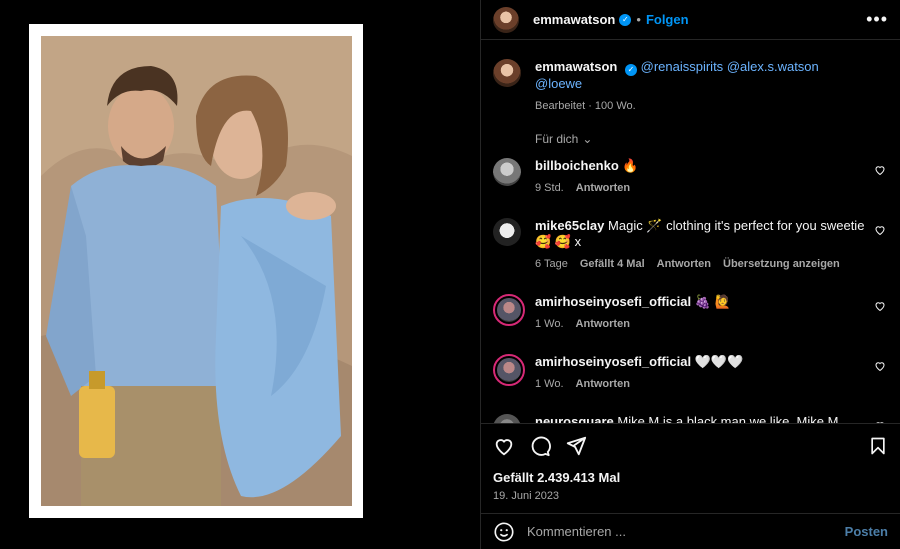 The height and width of the screenshot is (549, 900). What do you see at coordinates (690, 20) in the screenshot?
I see `post-header: emmawatson ✓ • Folgen •••` at bounding box center [690, 20].